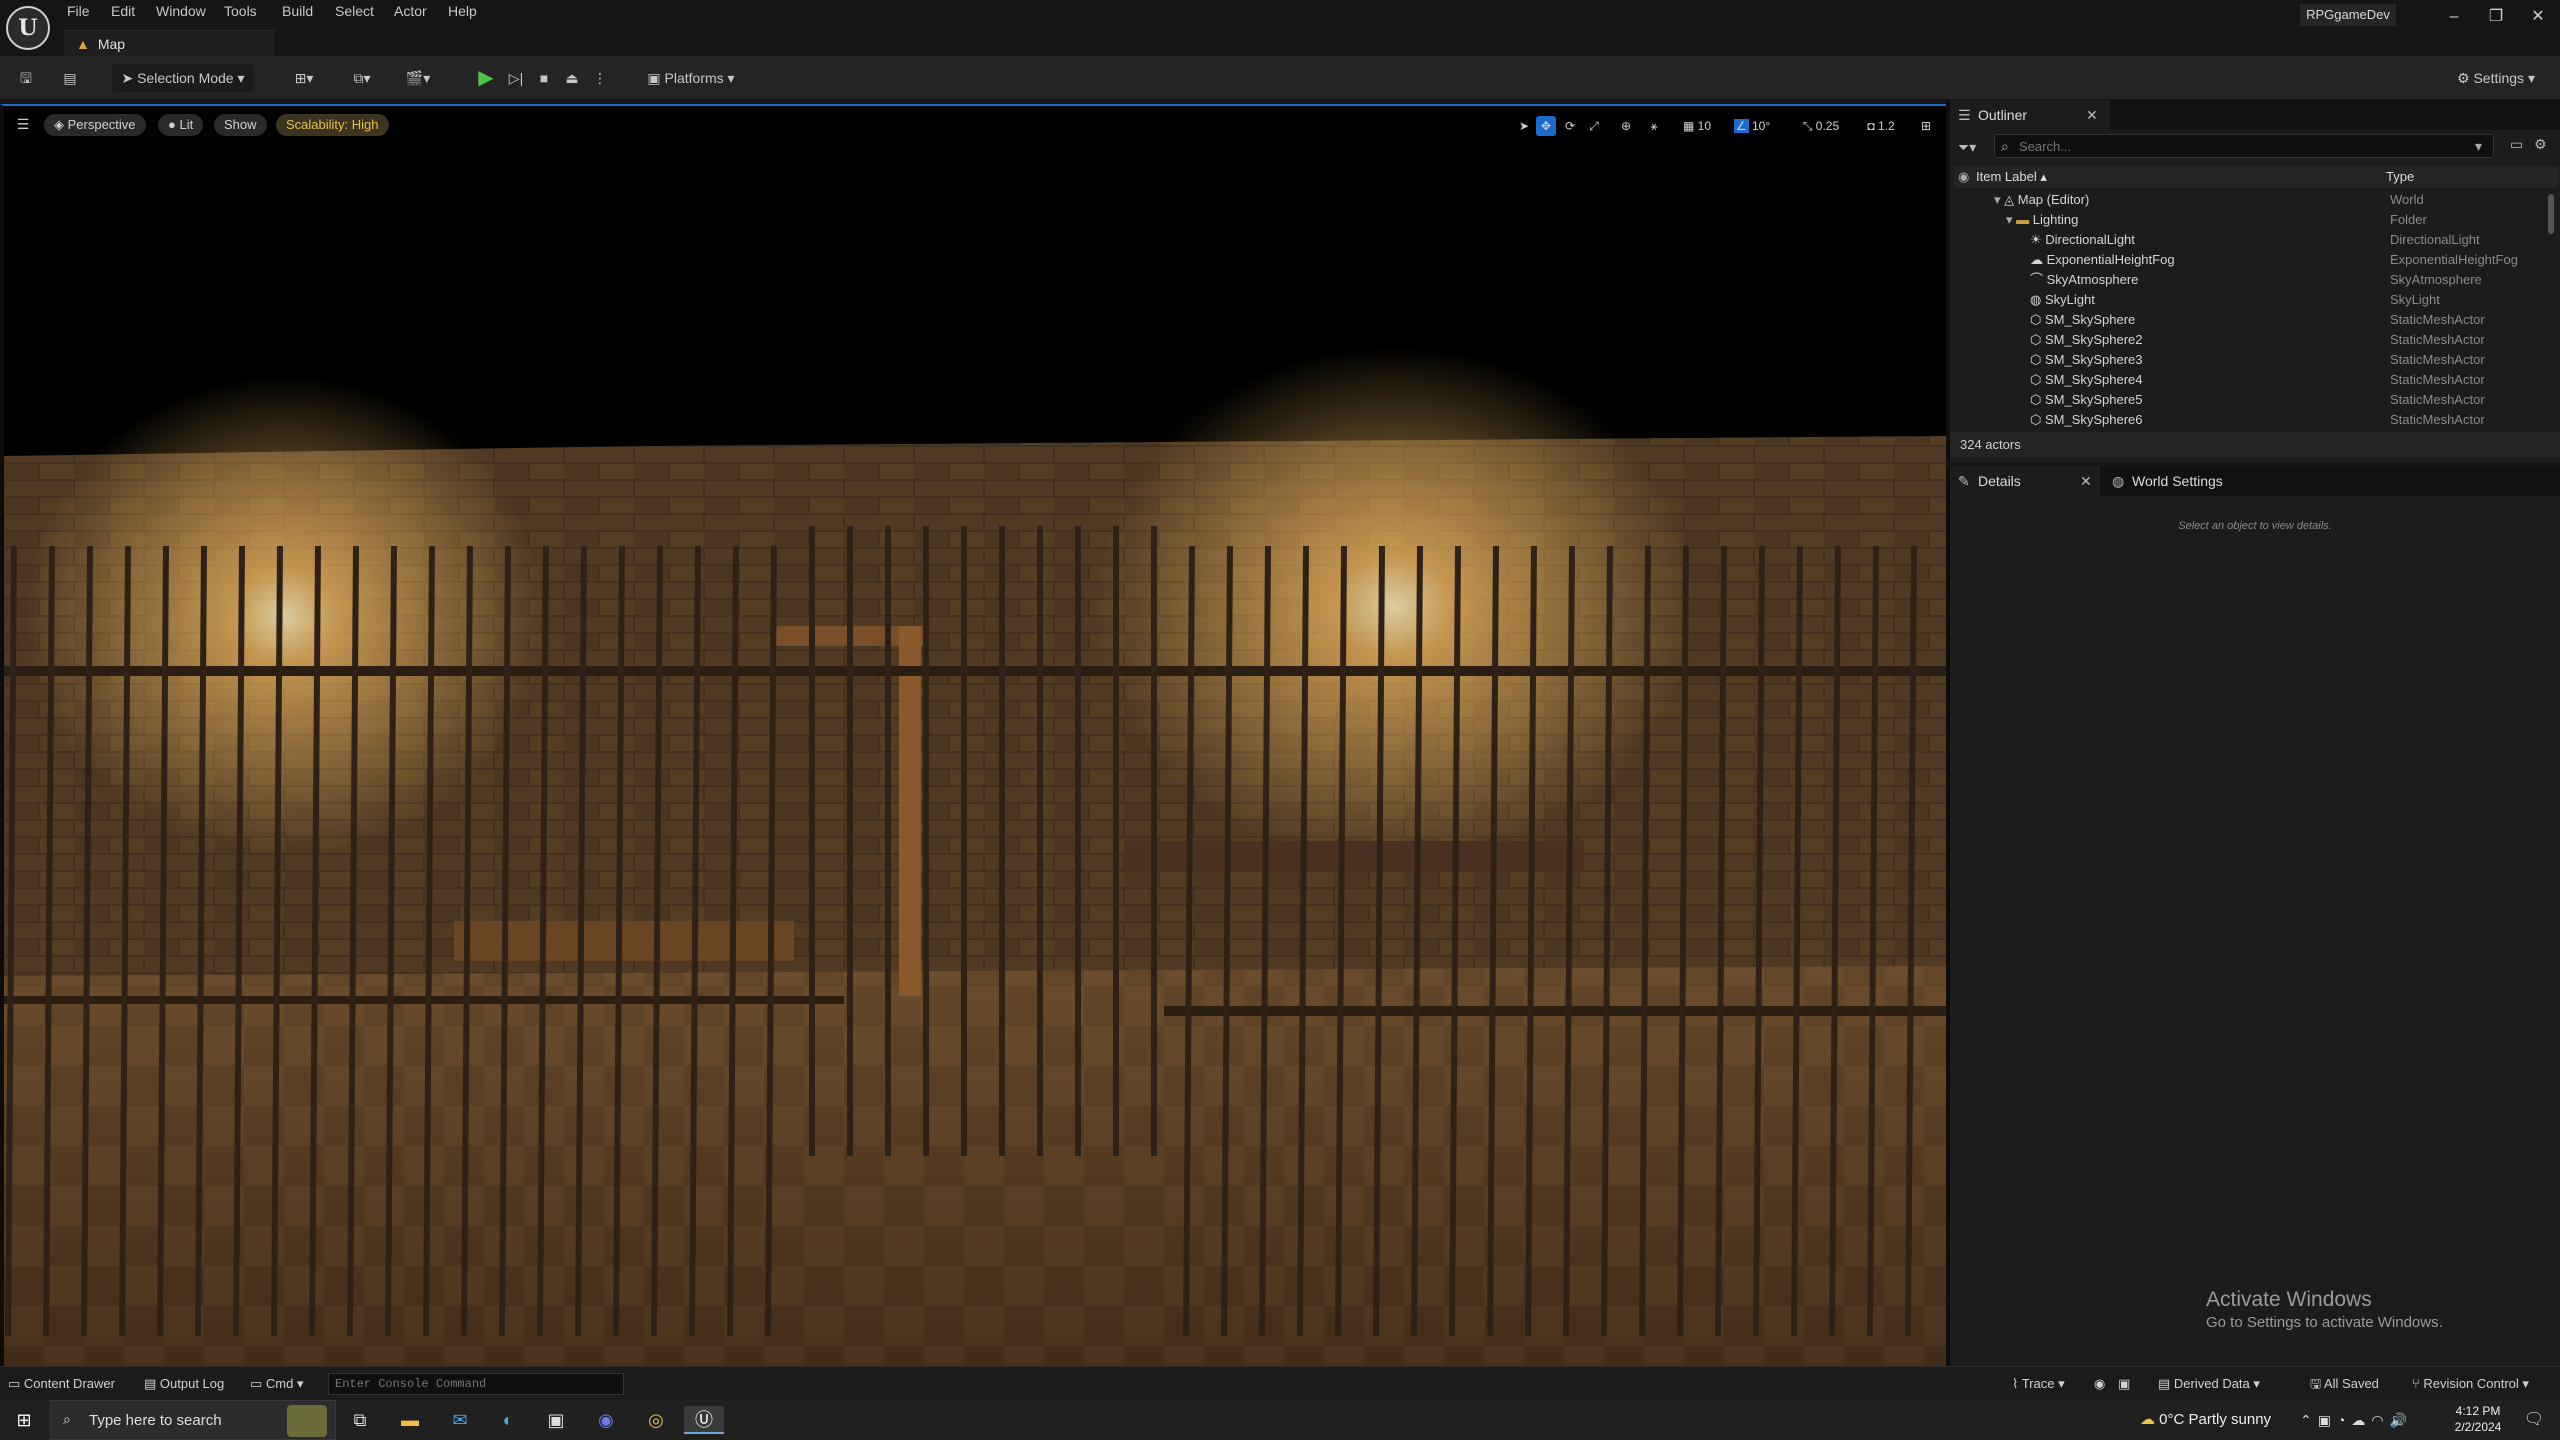 The image size is (2560, 1440). What do you see at coordinates (2538, 17) in the screenshot?
I see `close-window-button: ✕` at bounding box center [2538, 17].